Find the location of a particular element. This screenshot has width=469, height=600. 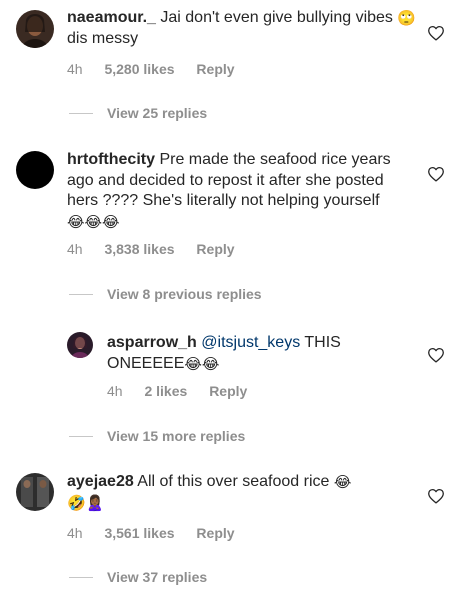

view-replies-label: View 8 previous replies is located at coordinates (184, 294).